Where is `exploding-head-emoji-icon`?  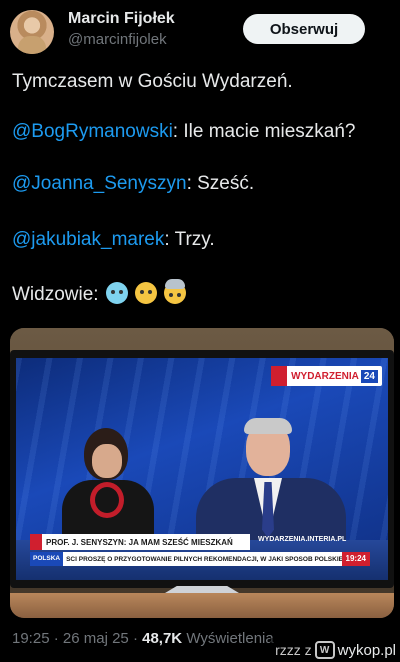
exploding-head-emoji-icon is located at coordinates (175, 291).